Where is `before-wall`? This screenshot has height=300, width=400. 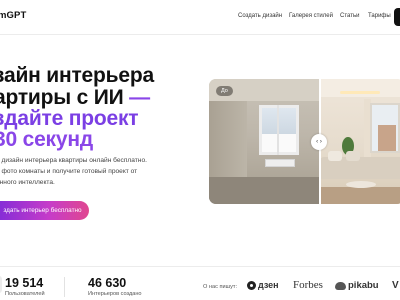 before-wall is located at coordinates (228, 139).